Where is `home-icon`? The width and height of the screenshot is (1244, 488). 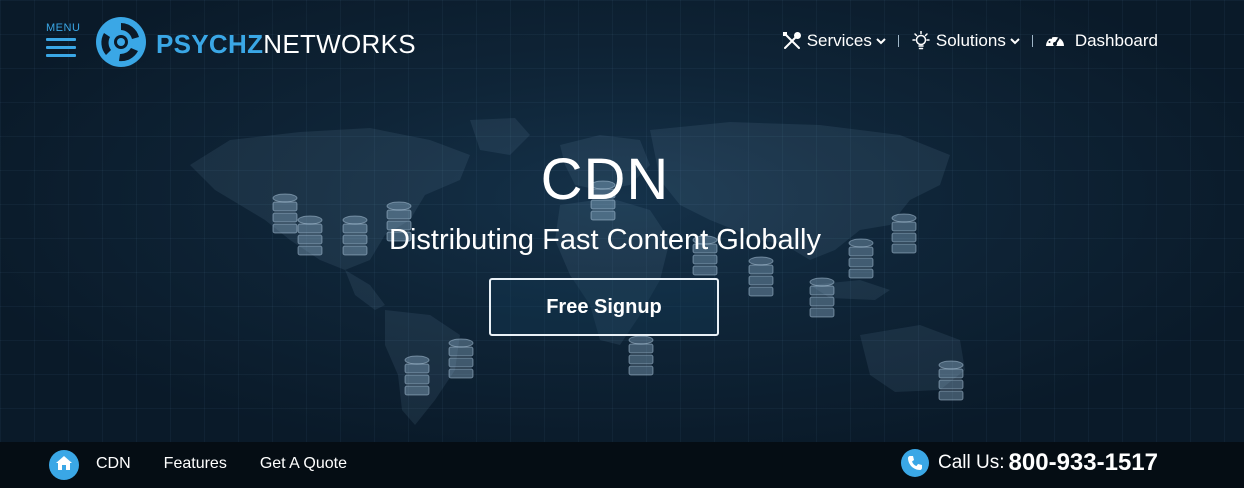
home-icon is located at coordinates (64, 465).